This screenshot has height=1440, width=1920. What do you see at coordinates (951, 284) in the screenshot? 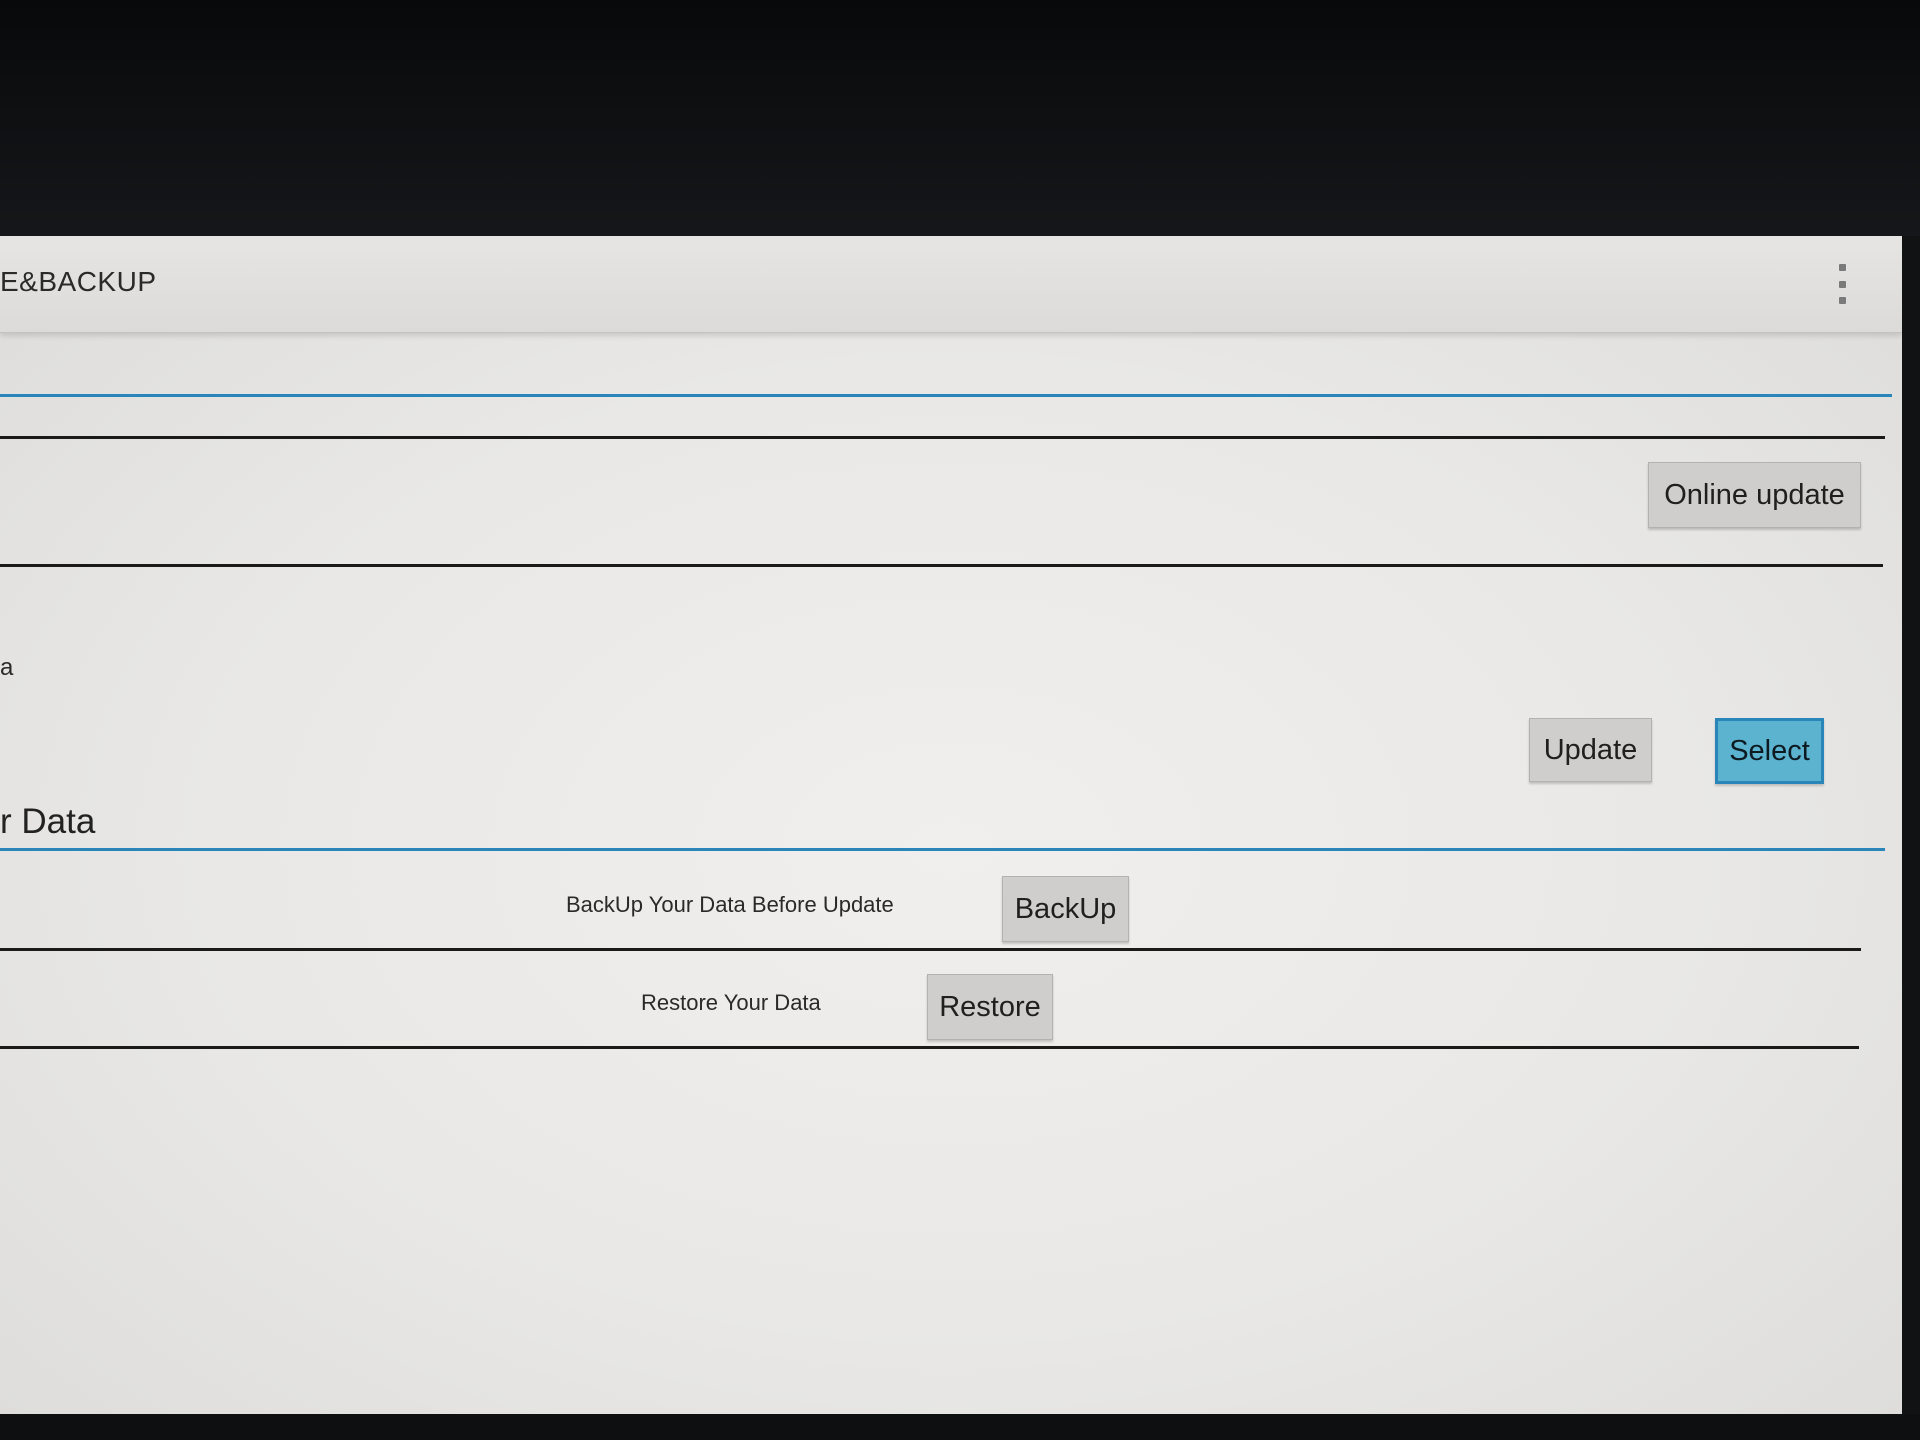
I see `app-bar: E&BACKUP` at bounding box center [951, 284].